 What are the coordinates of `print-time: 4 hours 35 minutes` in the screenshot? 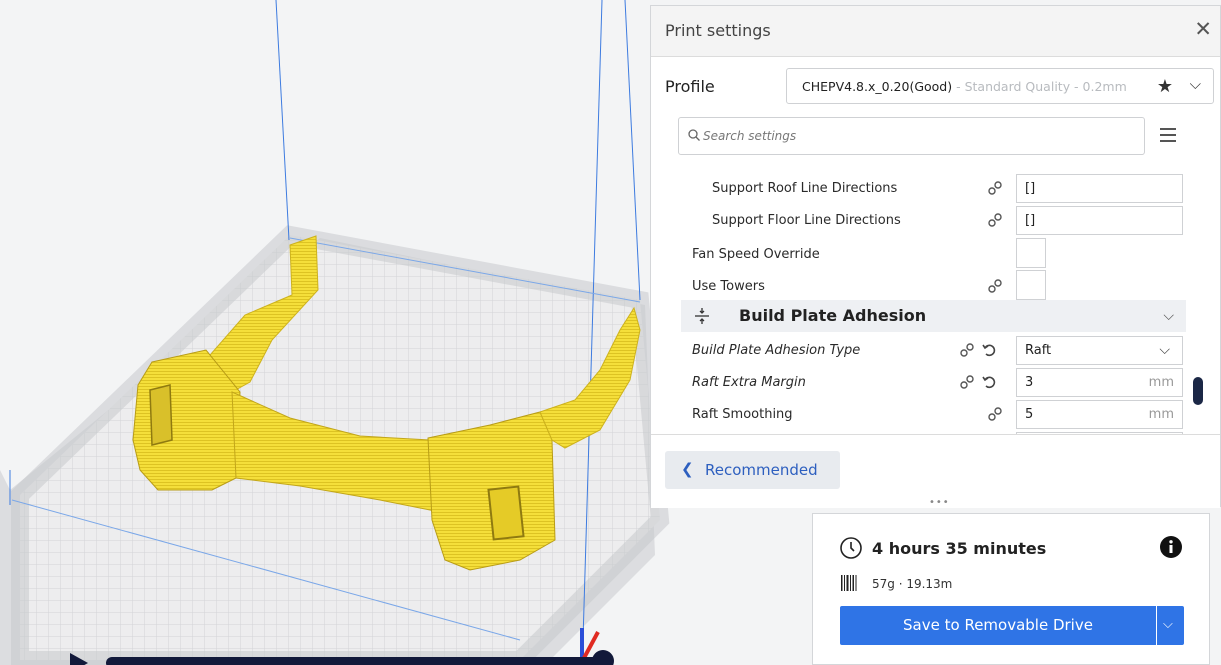 It's located at (959, 548).